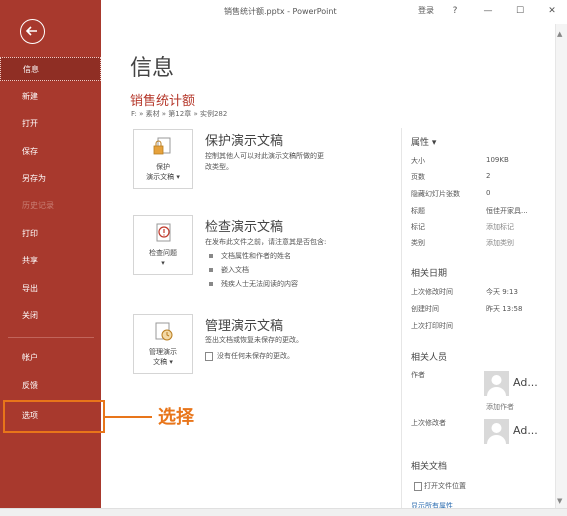 This screenshot has width=567, height=516. I want to click on author-label: 作者, so click(418, 375).